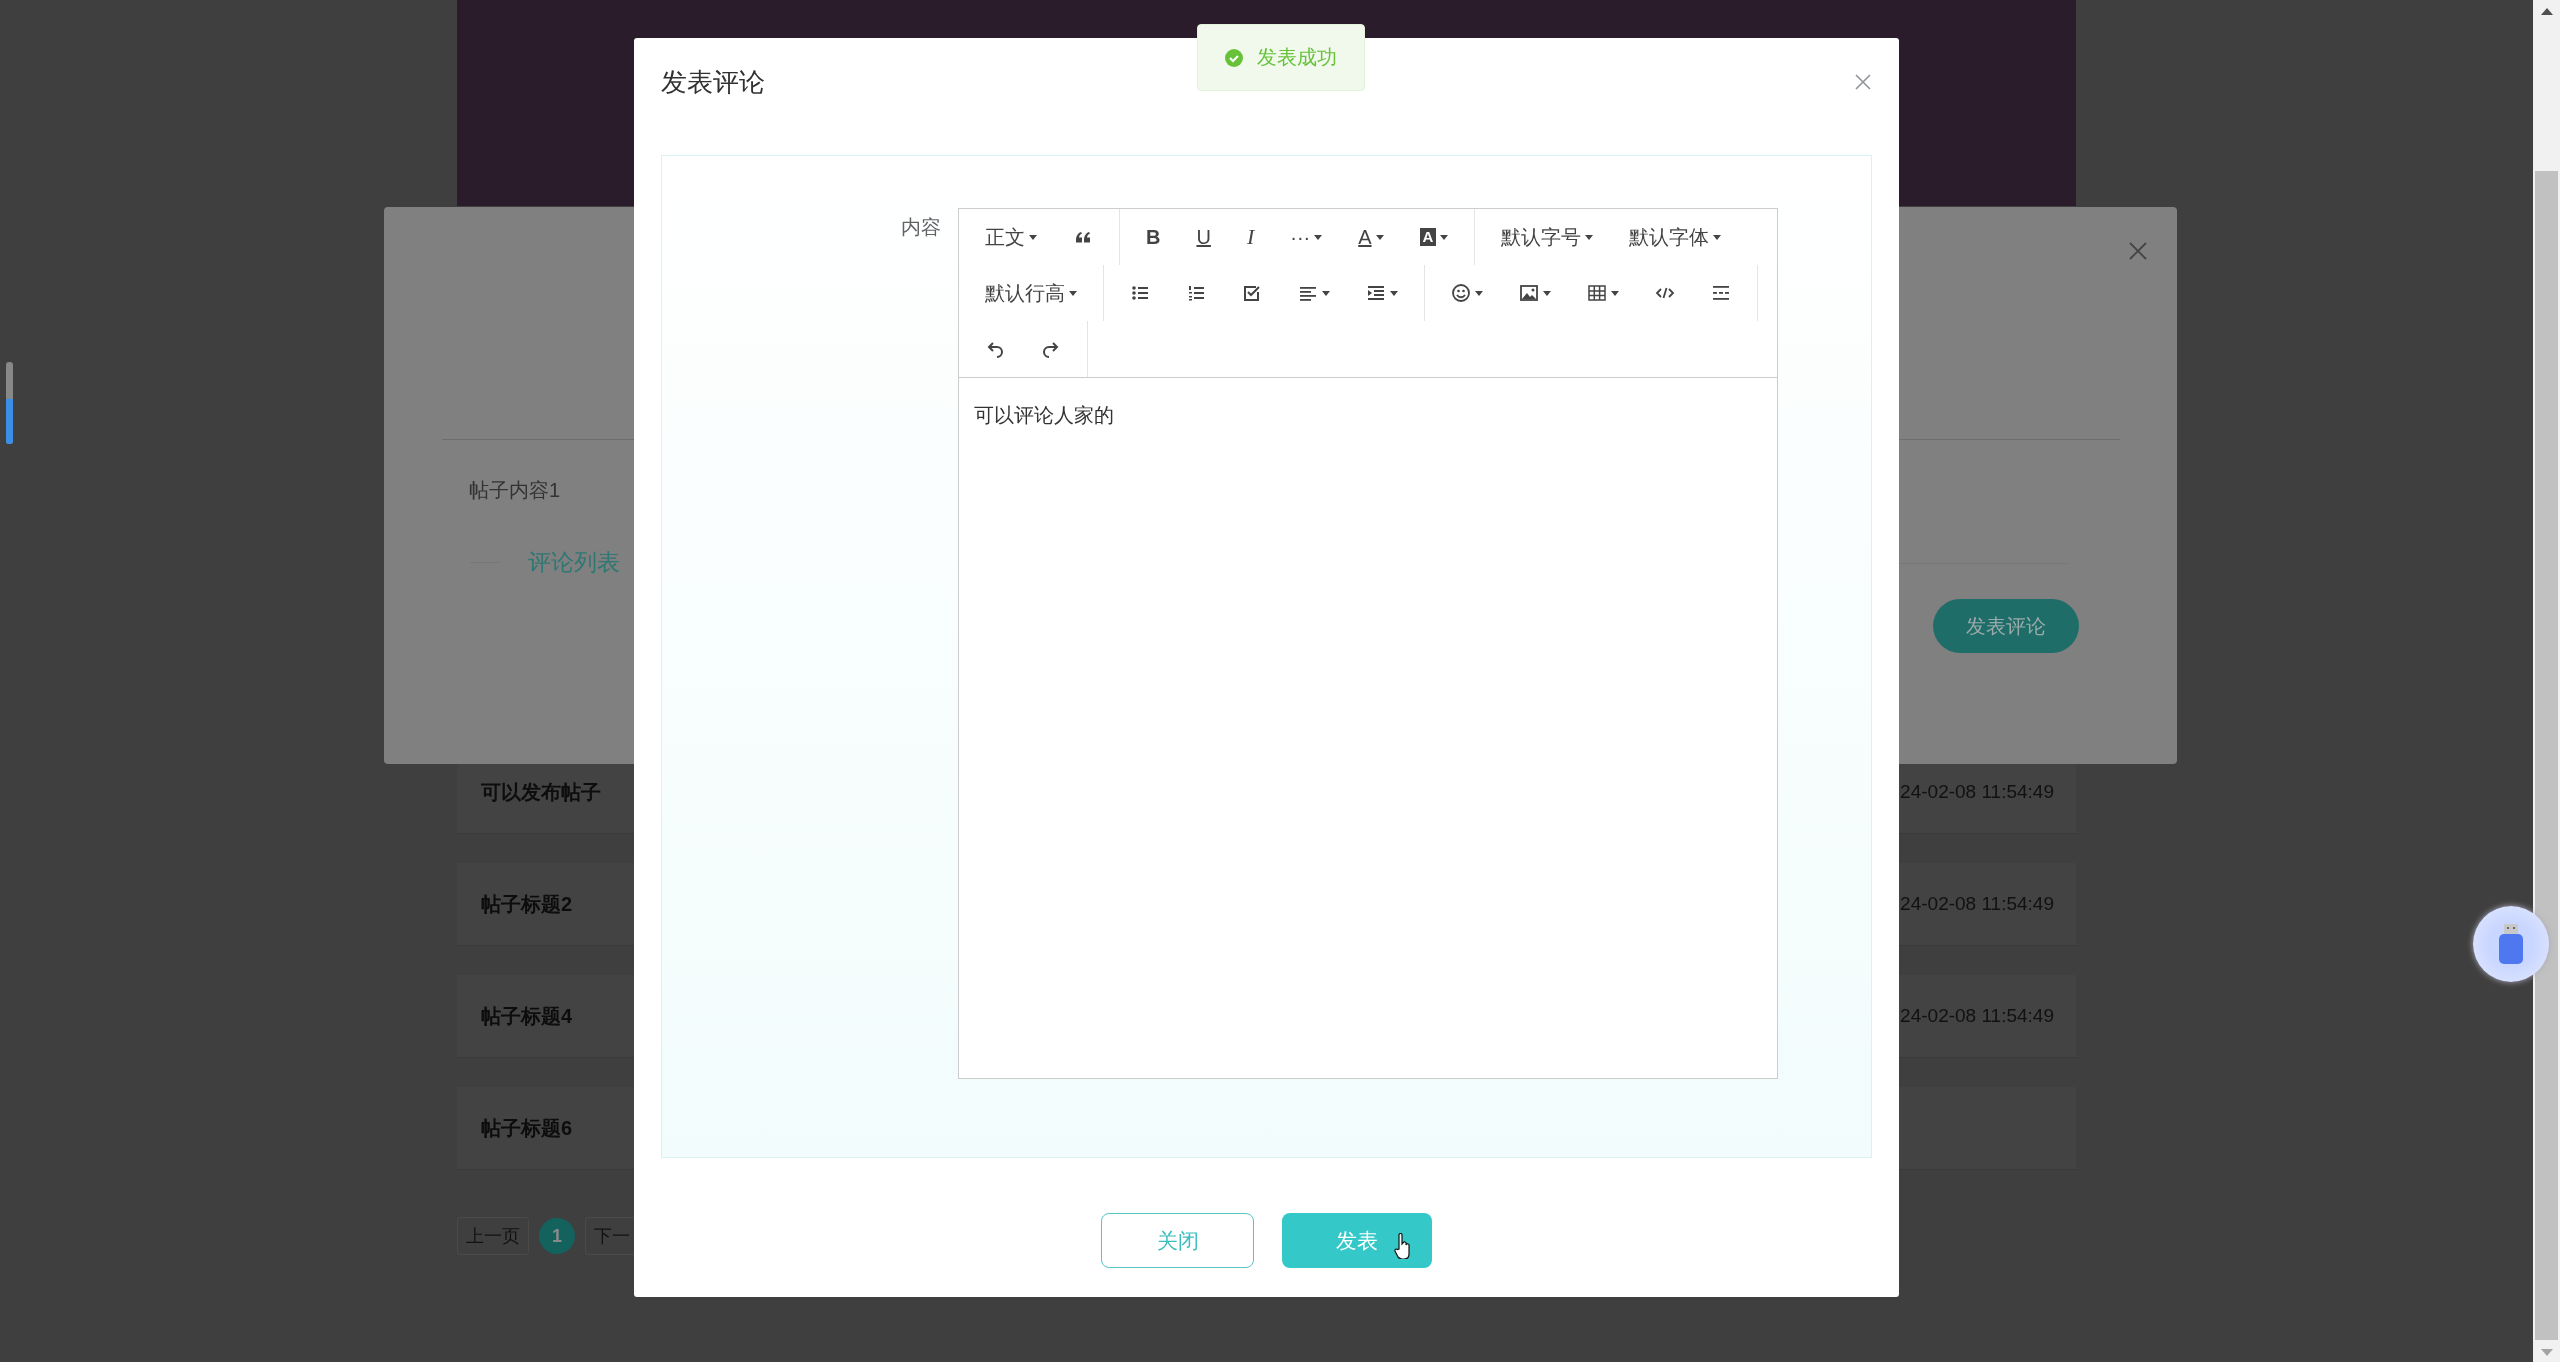 Image resolution: width=2560 pixels, height=1362 pixels. I want to click on numbers-icon, so click(1196, 293).